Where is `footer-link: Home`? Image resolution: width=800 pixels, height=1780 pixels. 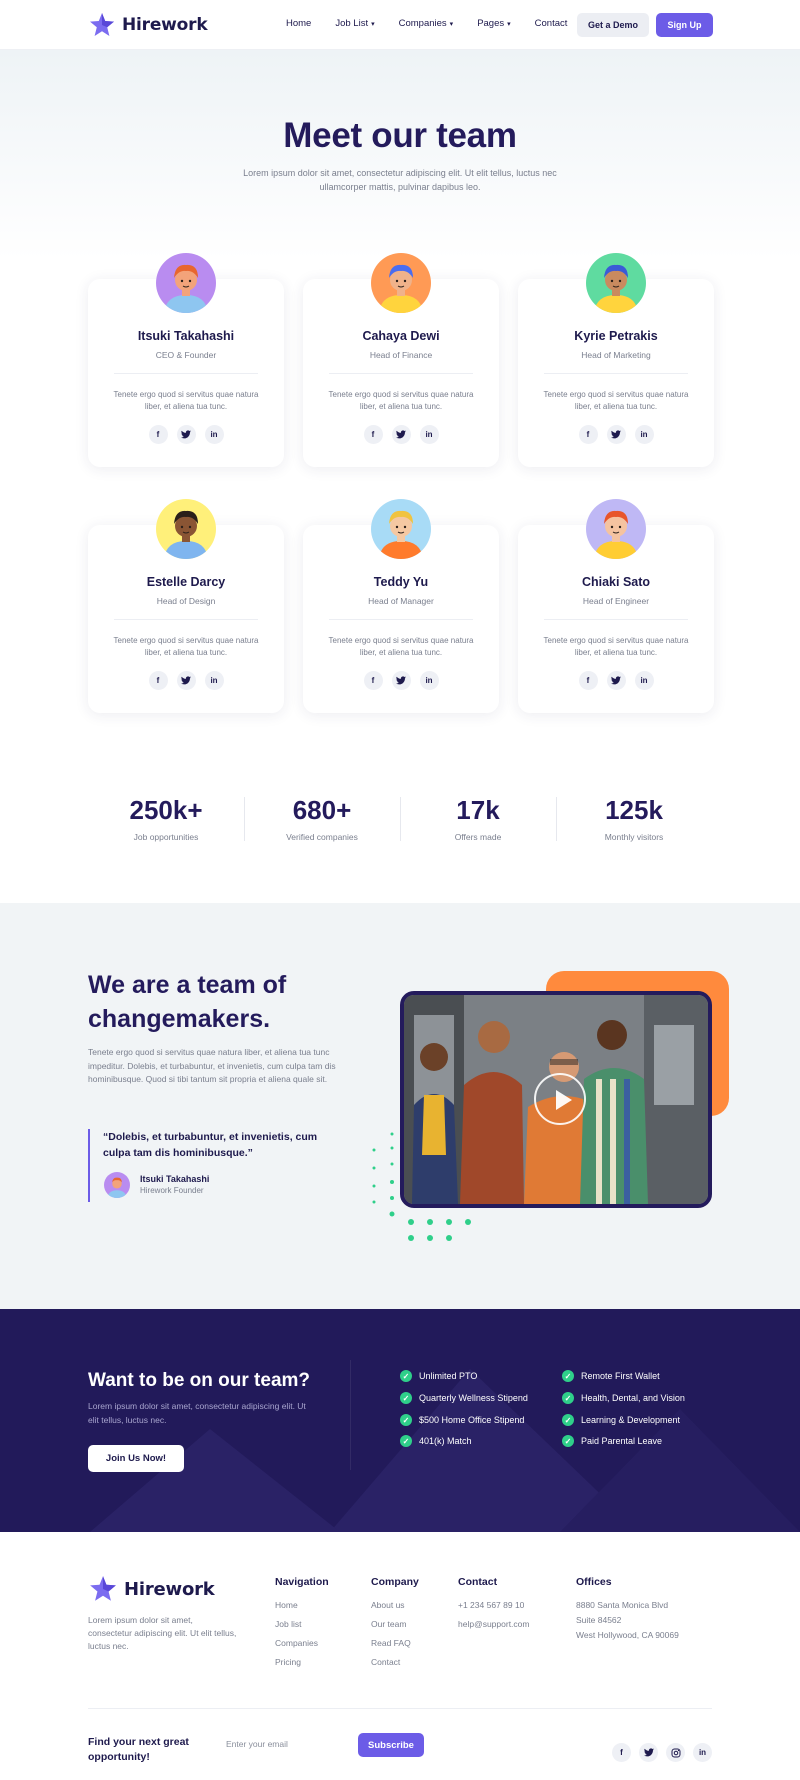 footer-link: Home is located at coordinates (302, 1605).